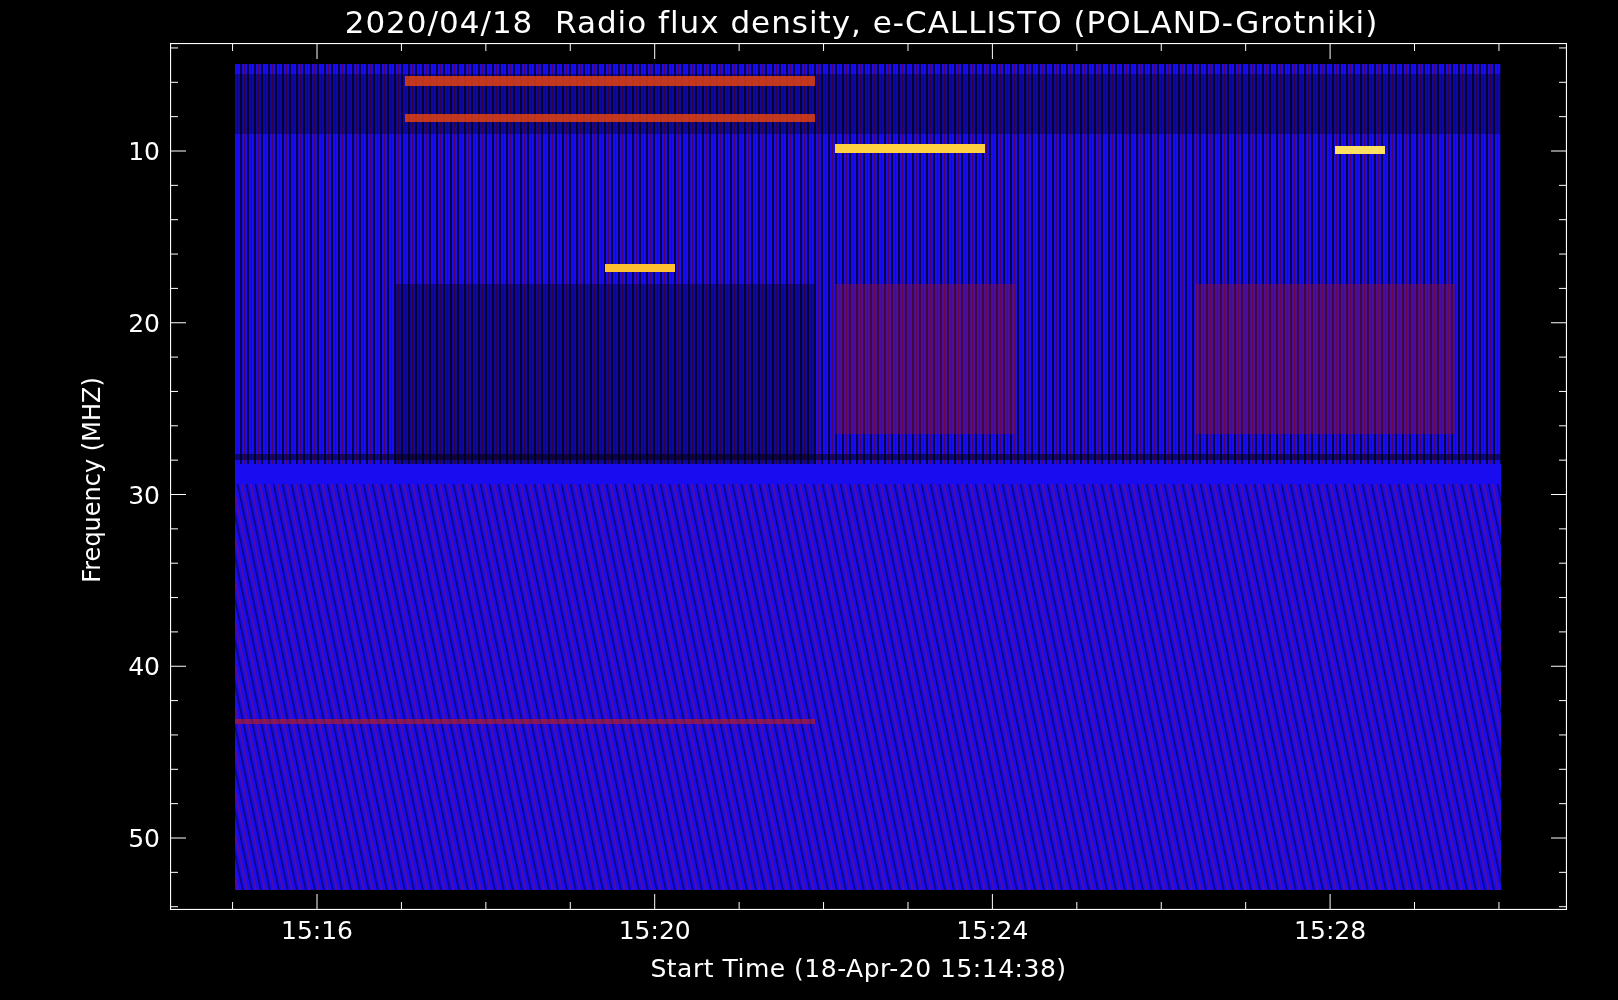  Describe the element at coordinates (144, 151) in the screenshot. I see `y-tick-label: 10` at that location.